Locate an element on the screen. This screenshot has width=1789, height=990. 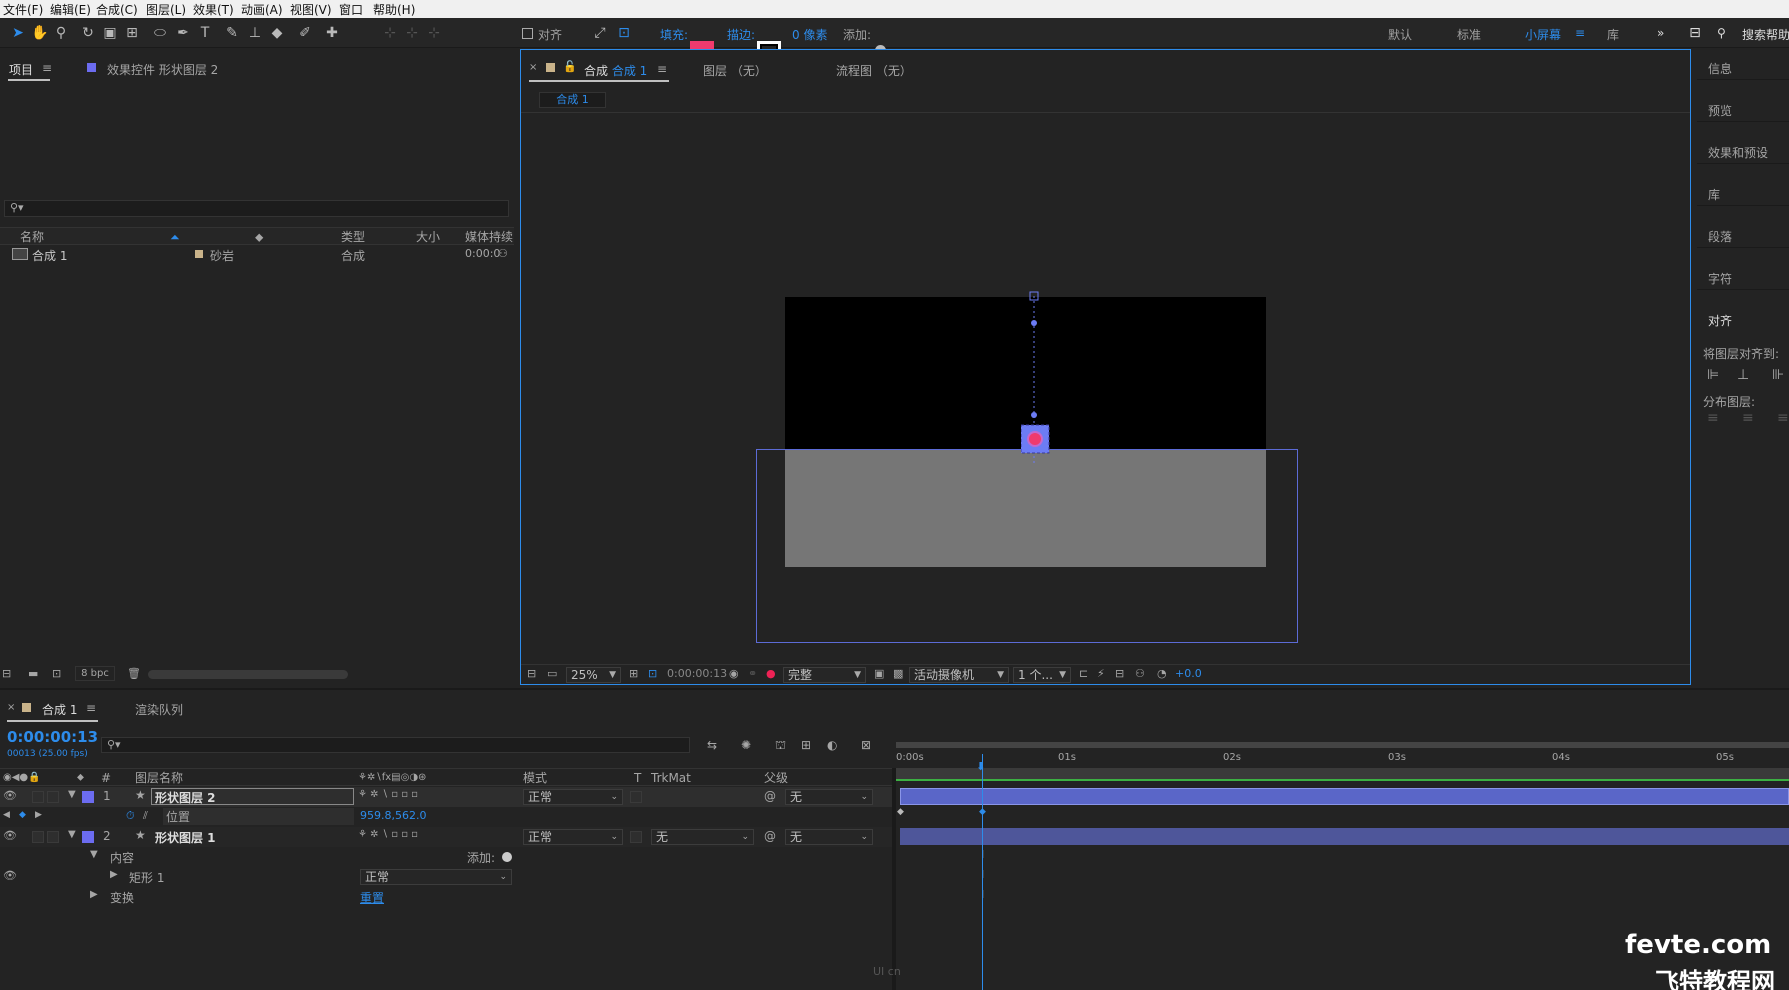
timeline-icon: ⊟ is located at coordinates (1119, 673).